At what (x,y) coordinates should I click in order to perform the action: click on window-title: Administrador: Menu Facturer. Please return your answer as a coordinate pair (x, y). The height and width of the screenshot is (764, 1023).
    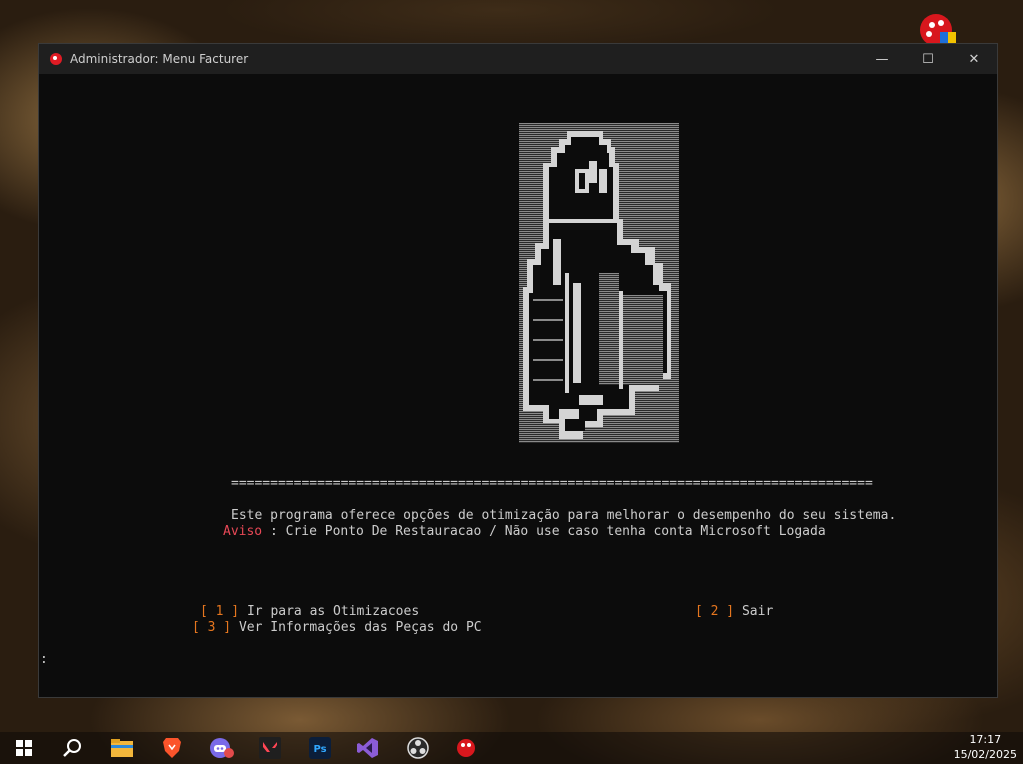
    Looking at the image, I should click on (159, 59).